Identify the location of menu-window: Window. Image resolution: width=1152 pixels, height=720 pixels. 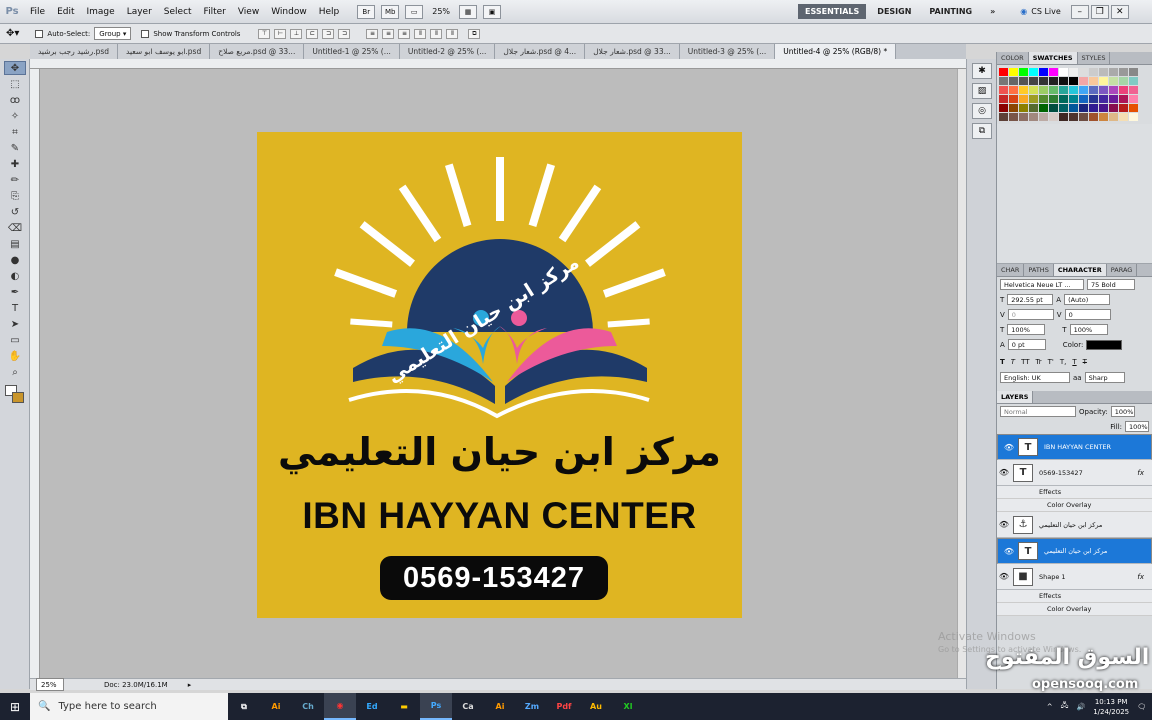
(289, 12).